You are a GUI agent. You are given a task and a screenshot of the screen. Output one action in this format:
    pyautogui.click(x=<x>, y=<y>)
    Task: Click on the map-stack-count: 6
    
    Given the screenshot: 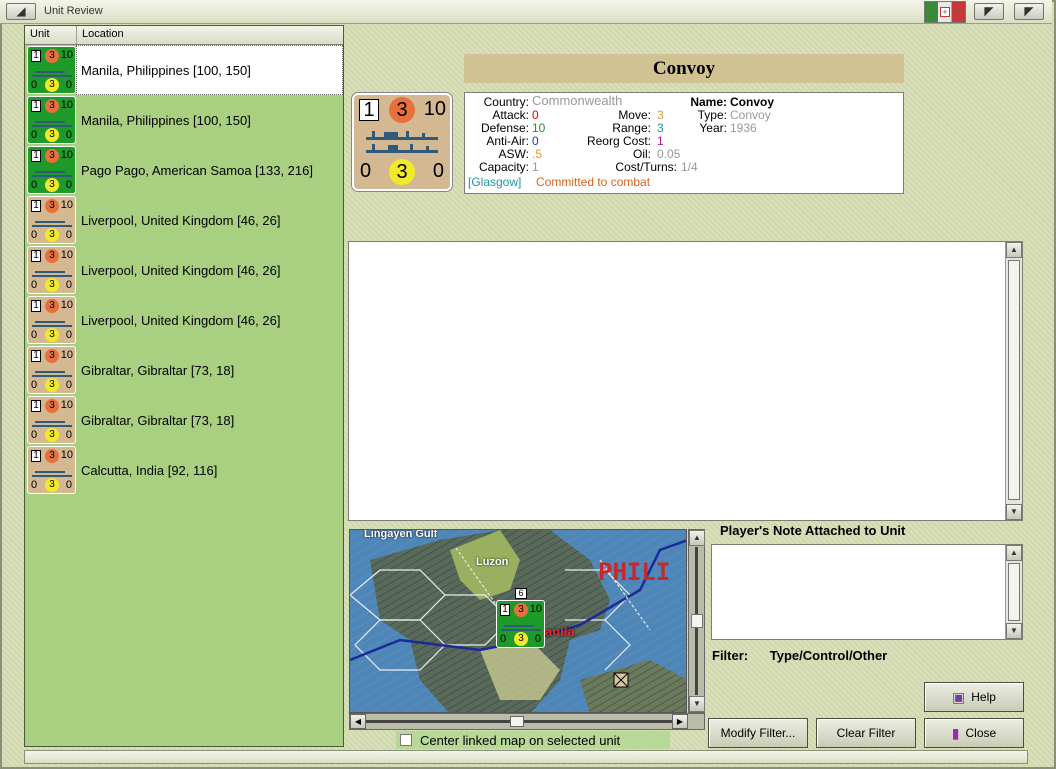 What is the action you would take?
    pyautogui.click(x=521, y=593)
    